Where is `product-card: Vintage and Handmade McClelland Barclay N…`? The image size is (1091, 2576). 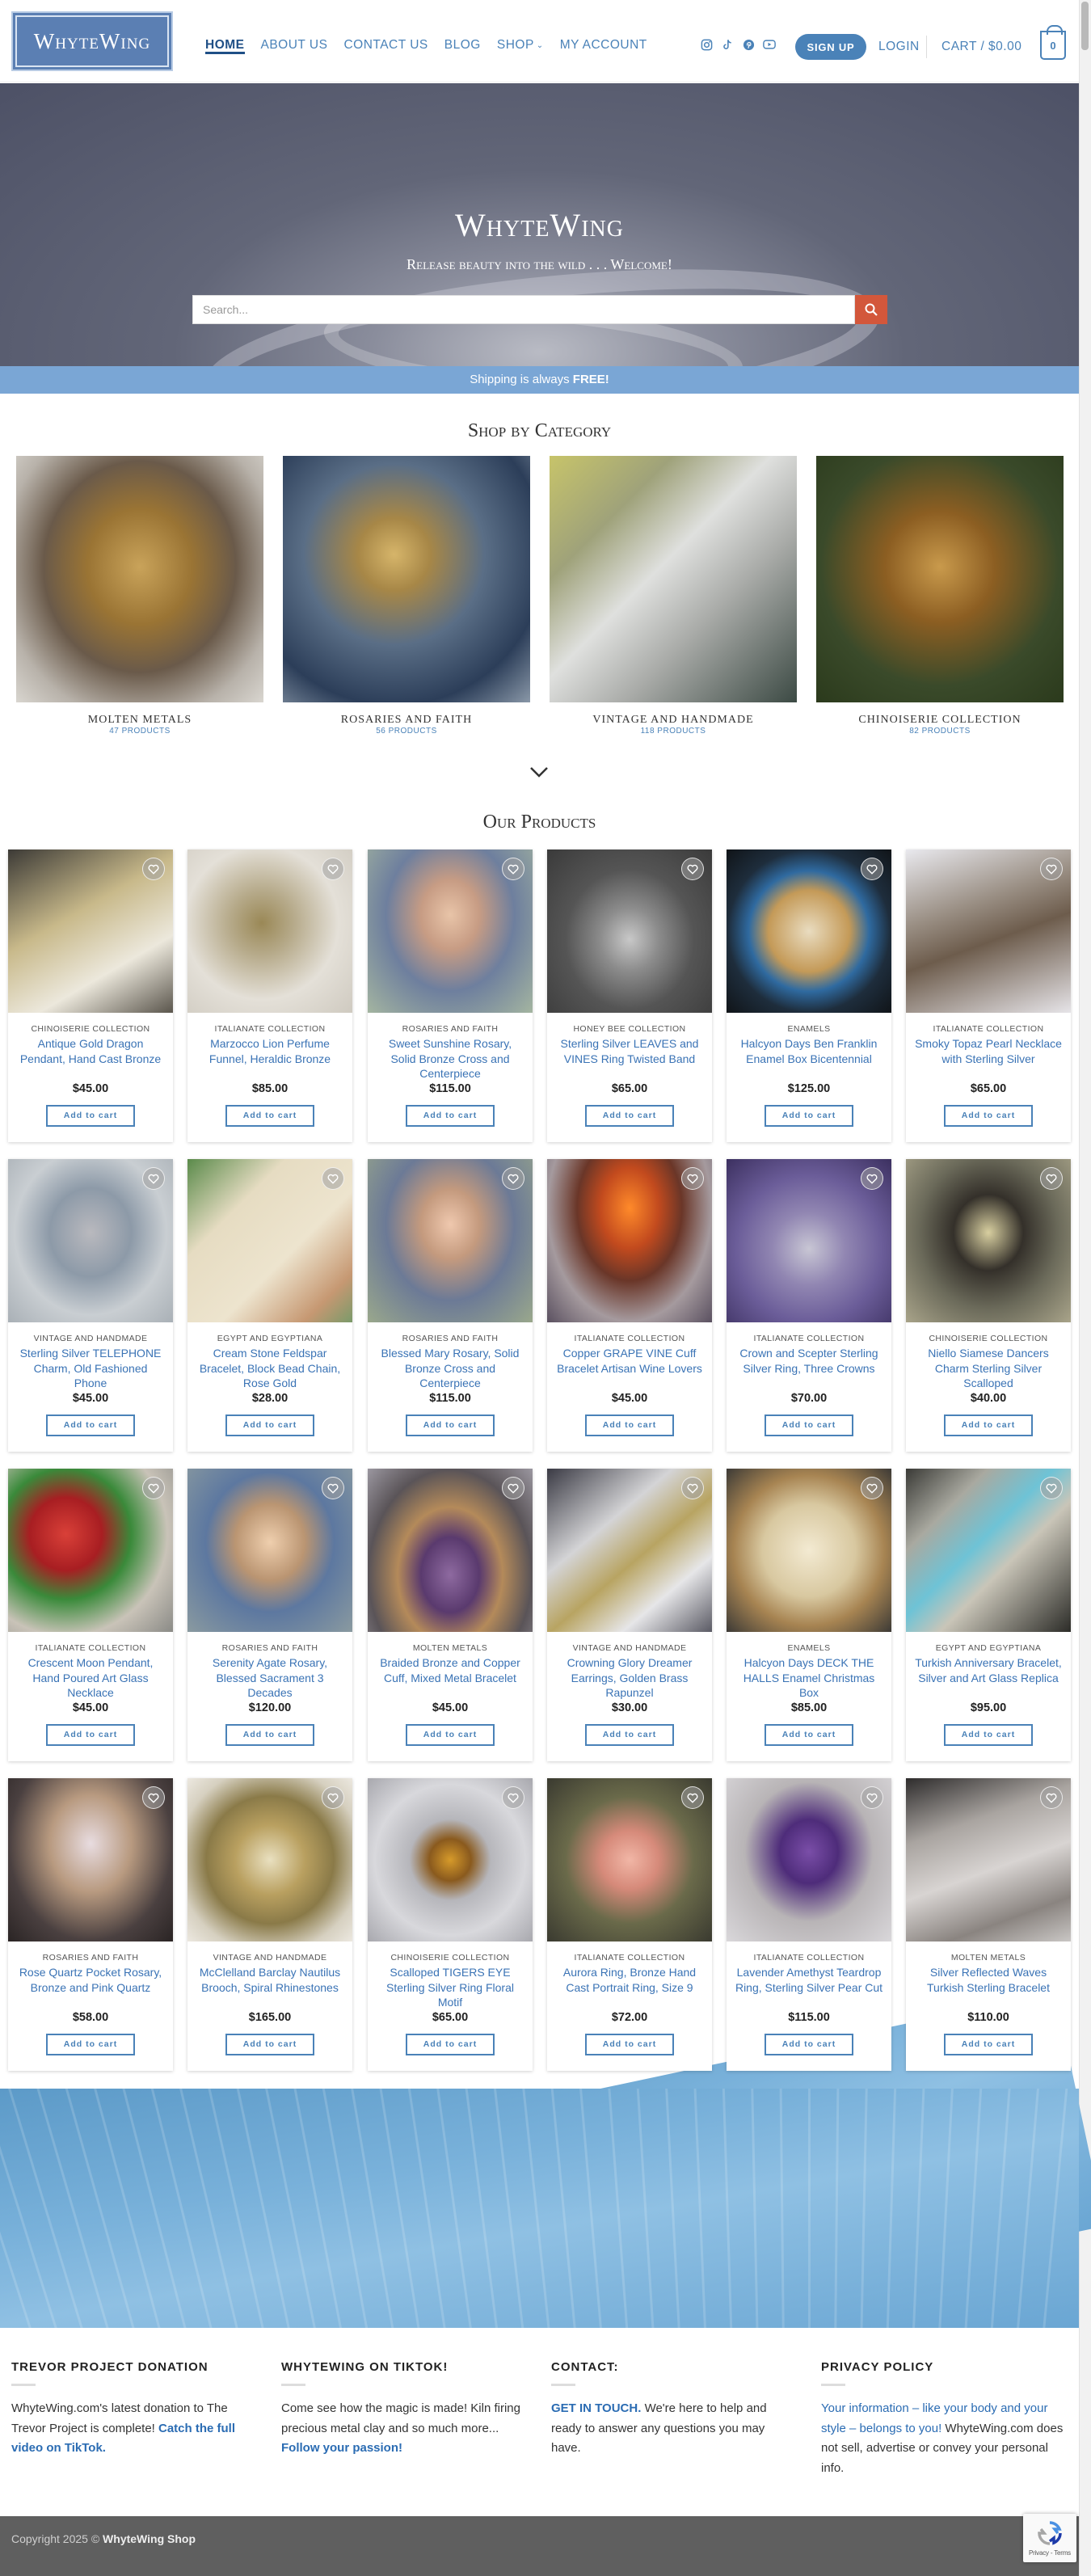
product-card: Vintage and Handmade McClelland Barclay N… is located at coordinates (270, 1924).